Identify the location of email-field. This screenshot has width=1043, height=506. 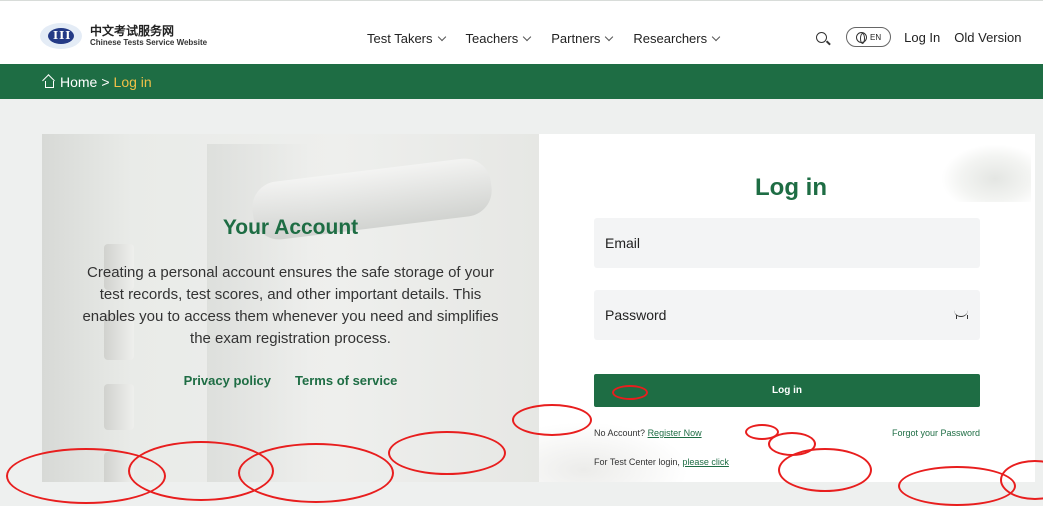
(787, 243).